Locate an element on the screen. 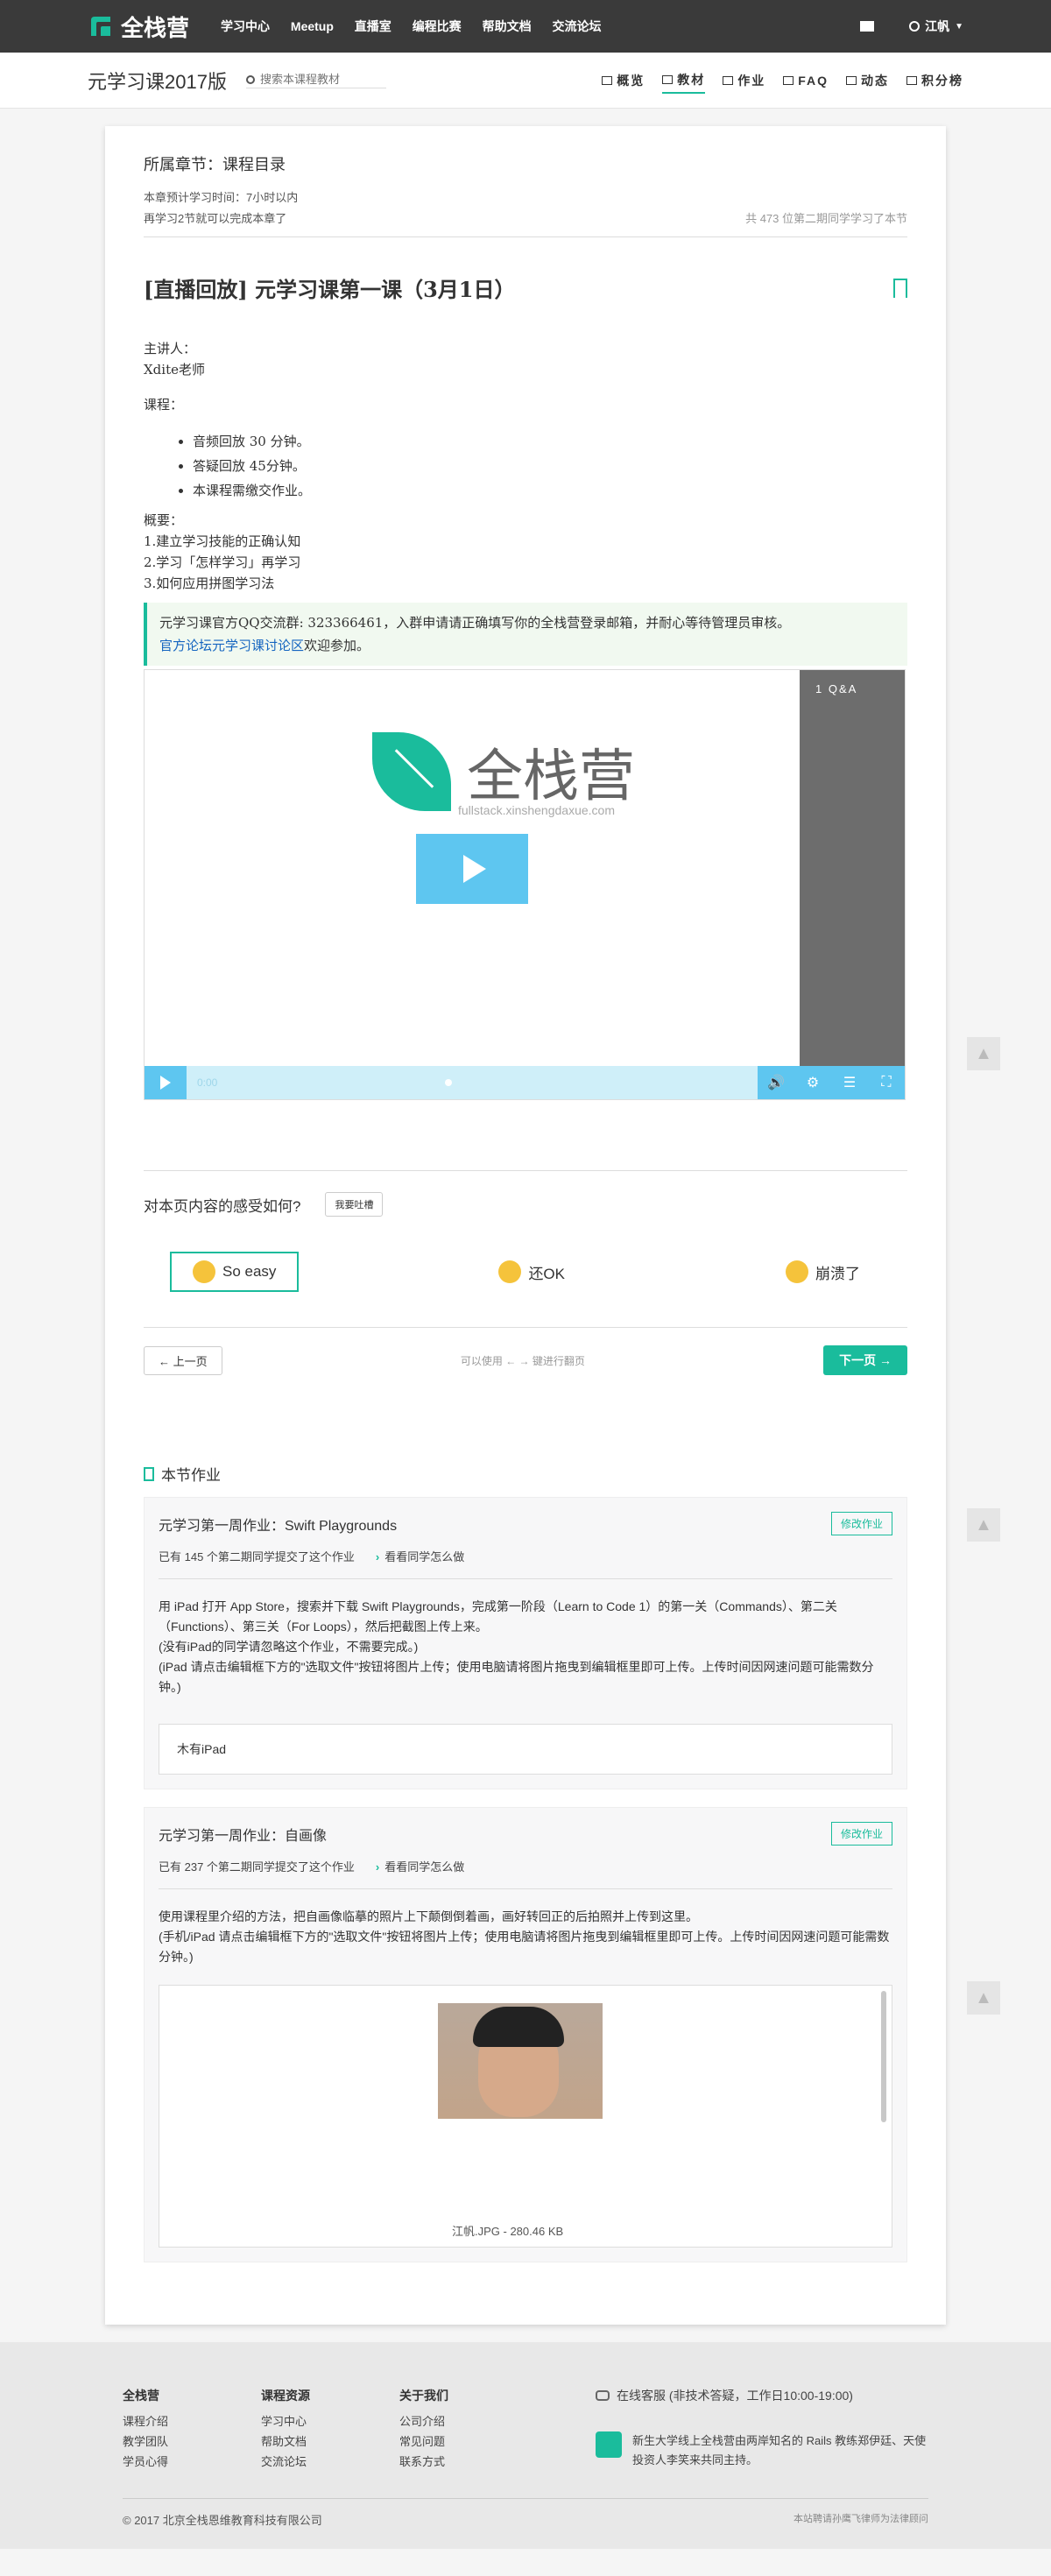 Image resolution: width=1051 pixels, height=2576 pixels. homework-name: 元学习第一周作业：Swift Playgrounds is located at coordinates (278, 1526).